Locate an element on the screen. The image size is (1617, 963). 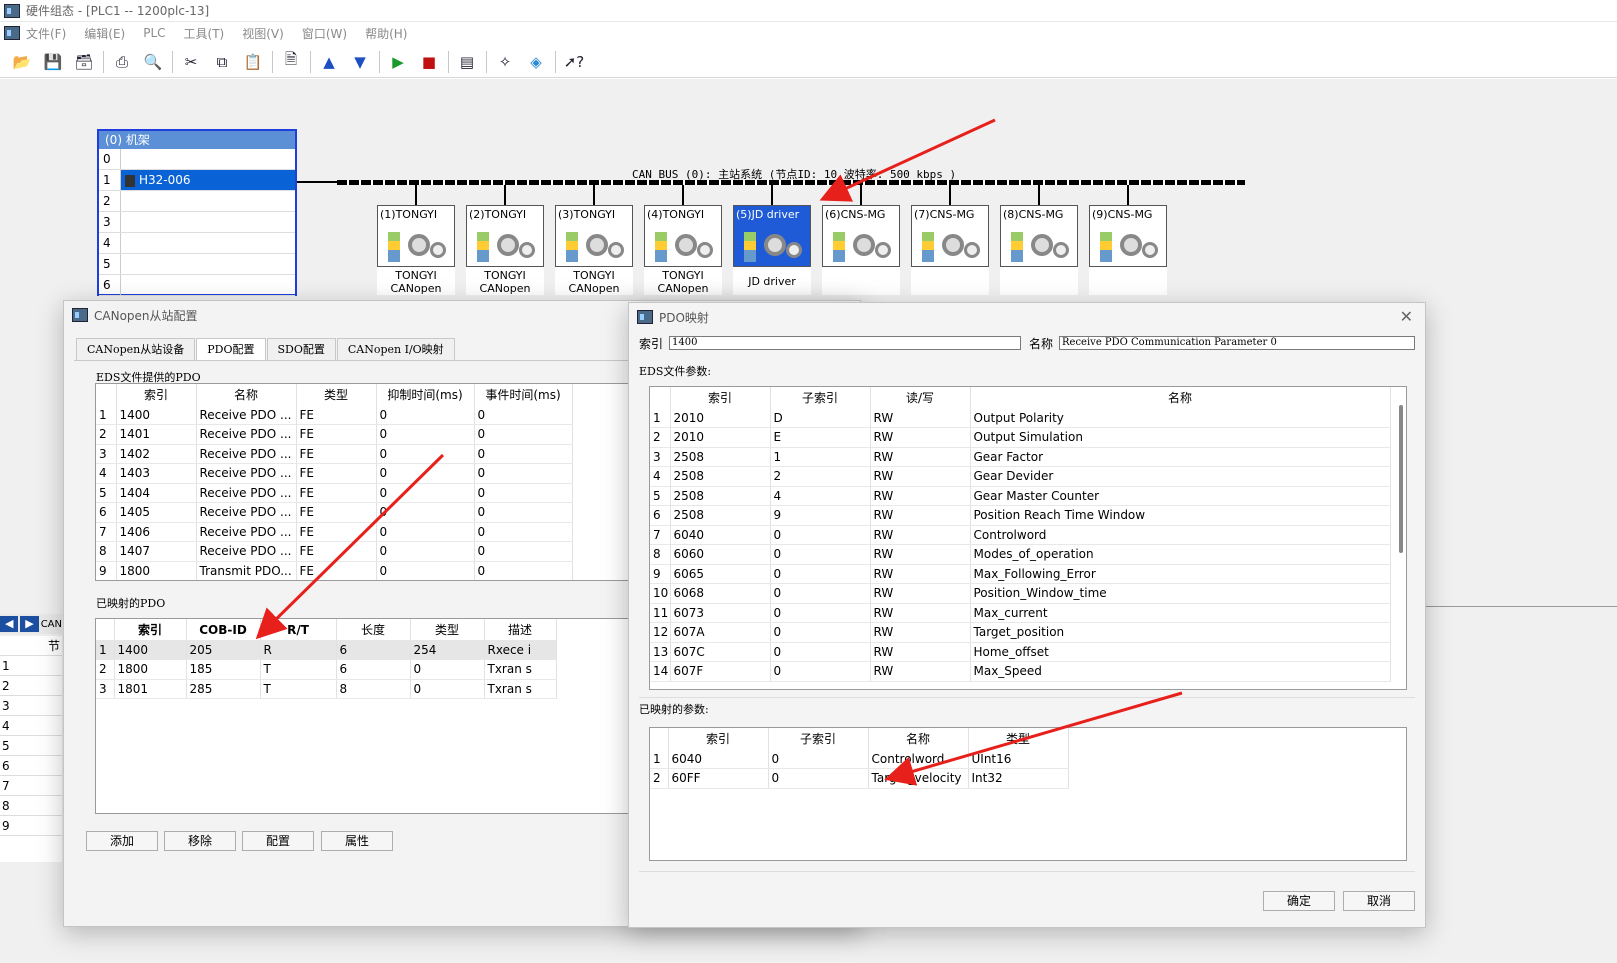
list-item: 6 is located at coordinates (31, 766).